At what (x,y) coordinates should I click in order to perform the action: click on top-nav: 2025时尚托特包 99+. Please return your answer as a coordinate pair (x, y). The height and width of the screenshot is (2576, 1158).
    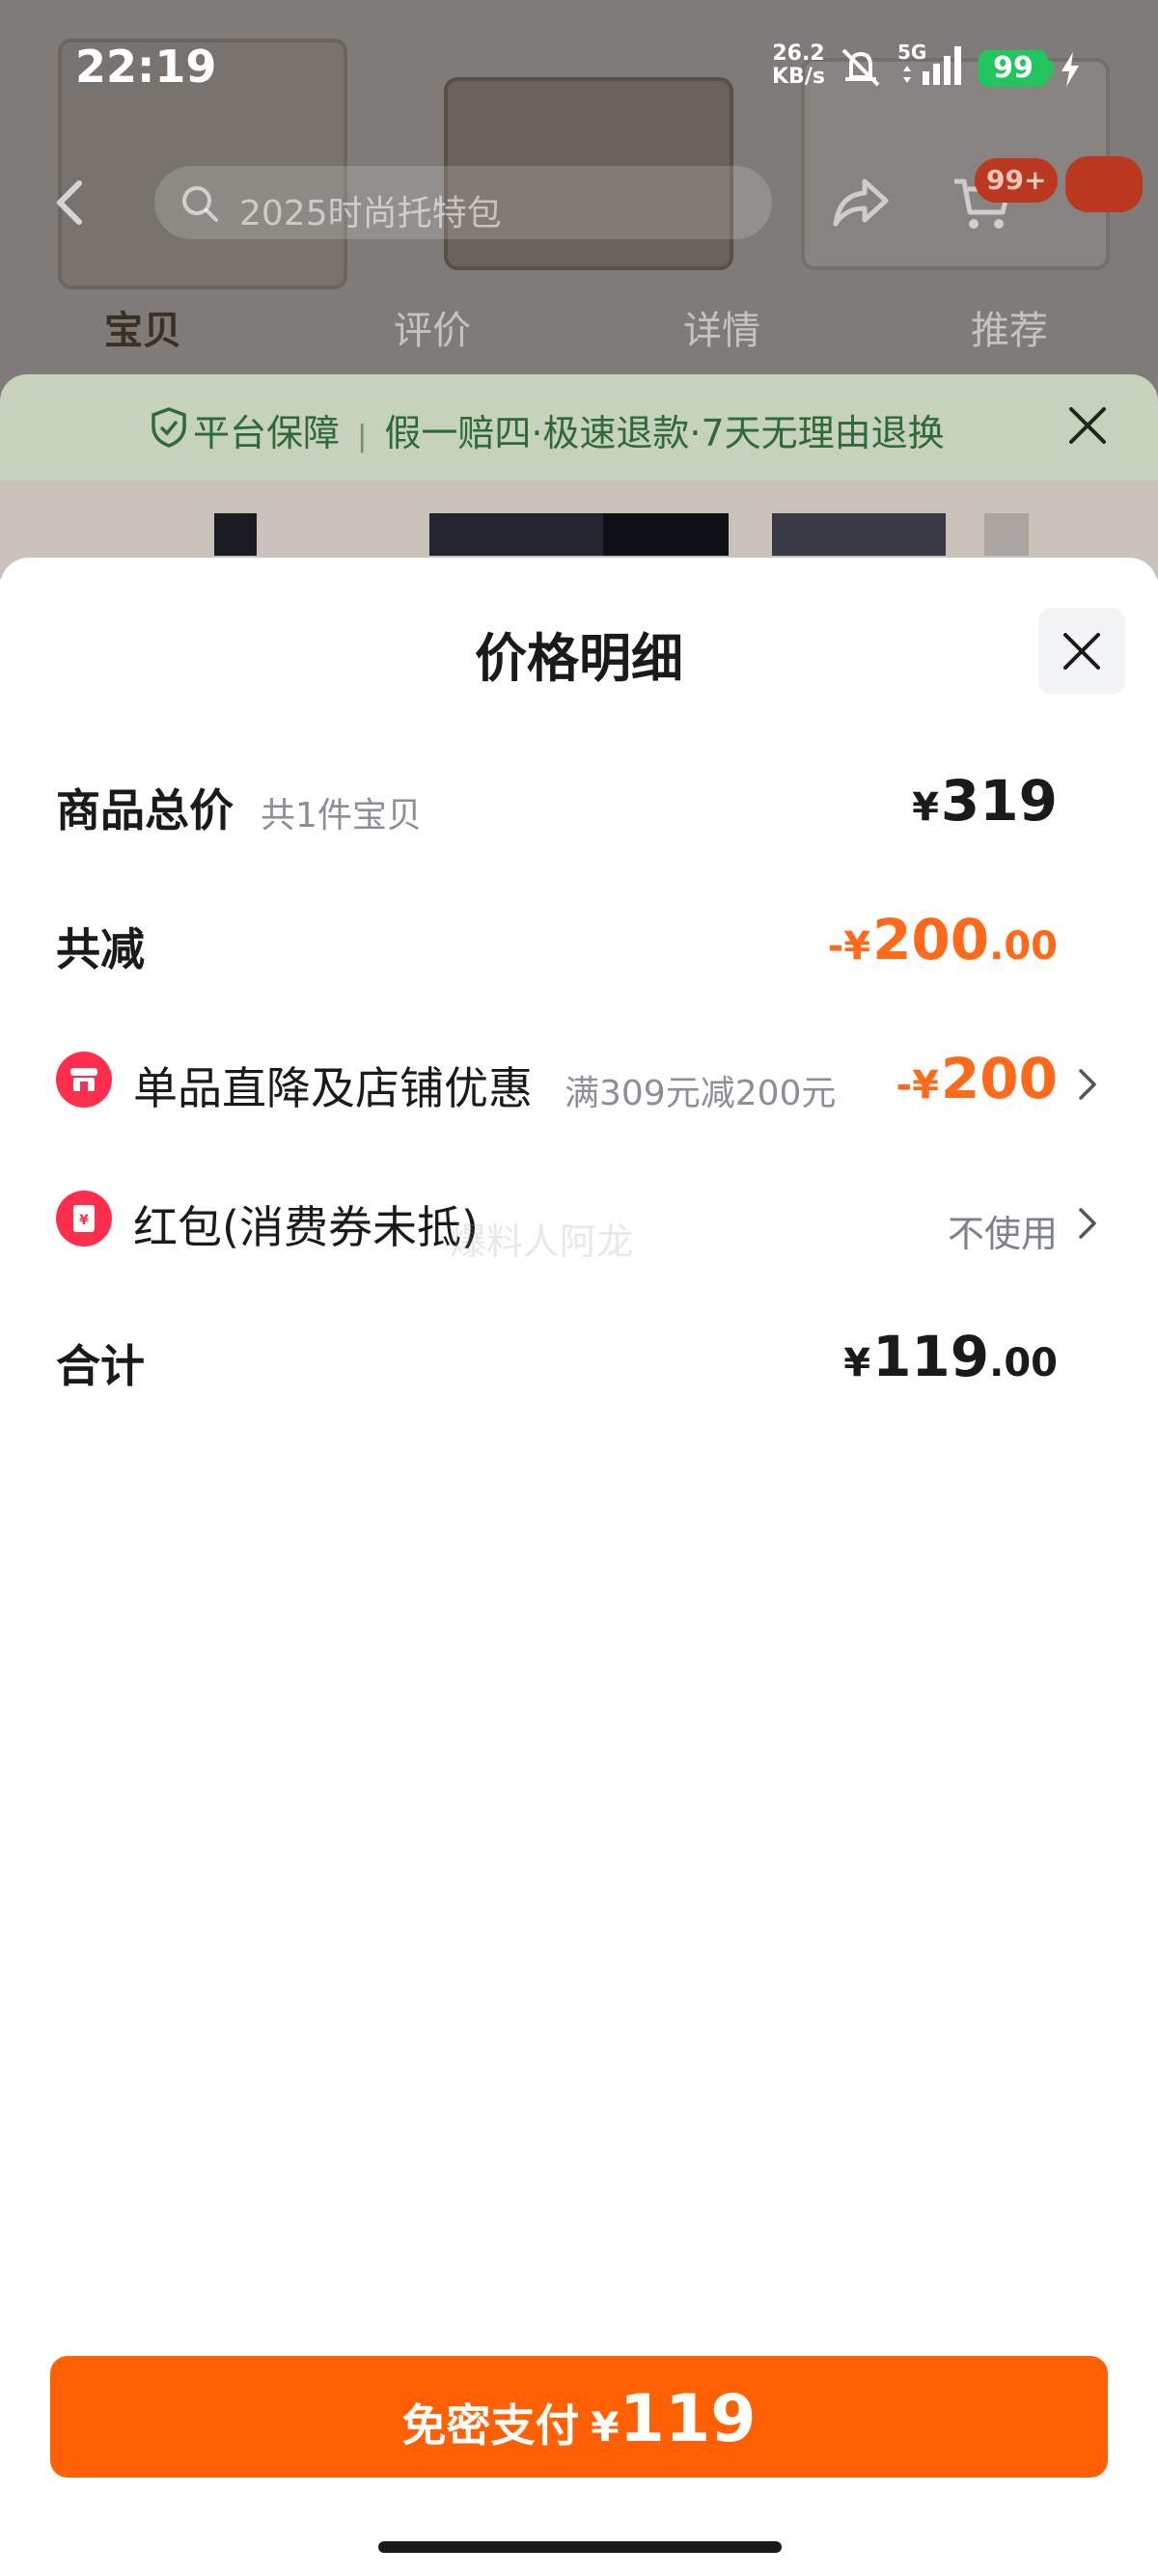
    Looking at the image, I should click on (579, 202).